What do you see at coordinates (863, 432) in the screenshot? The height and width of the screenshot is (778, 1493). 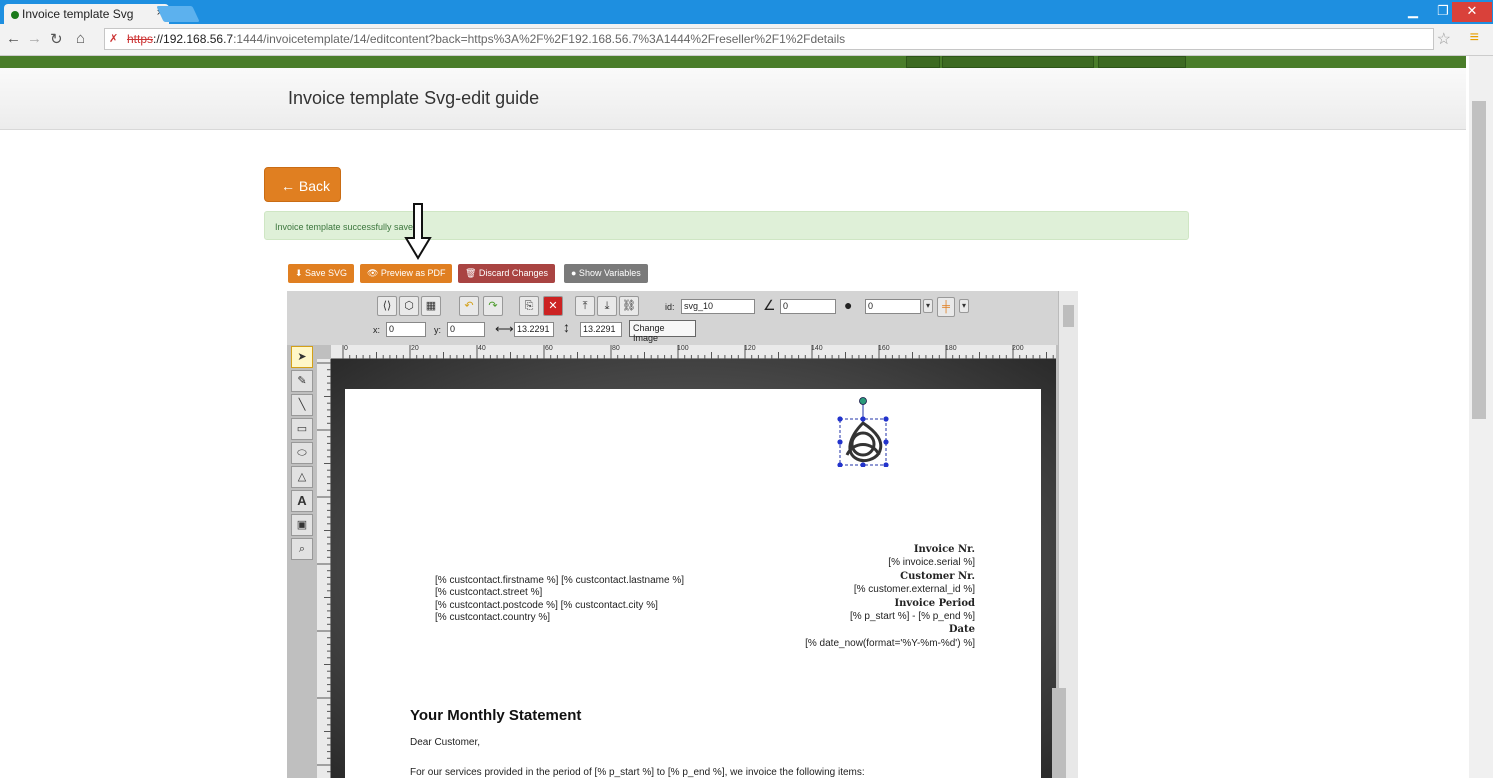 I see `celtic-knot-image` at bounding box center [863, 432].